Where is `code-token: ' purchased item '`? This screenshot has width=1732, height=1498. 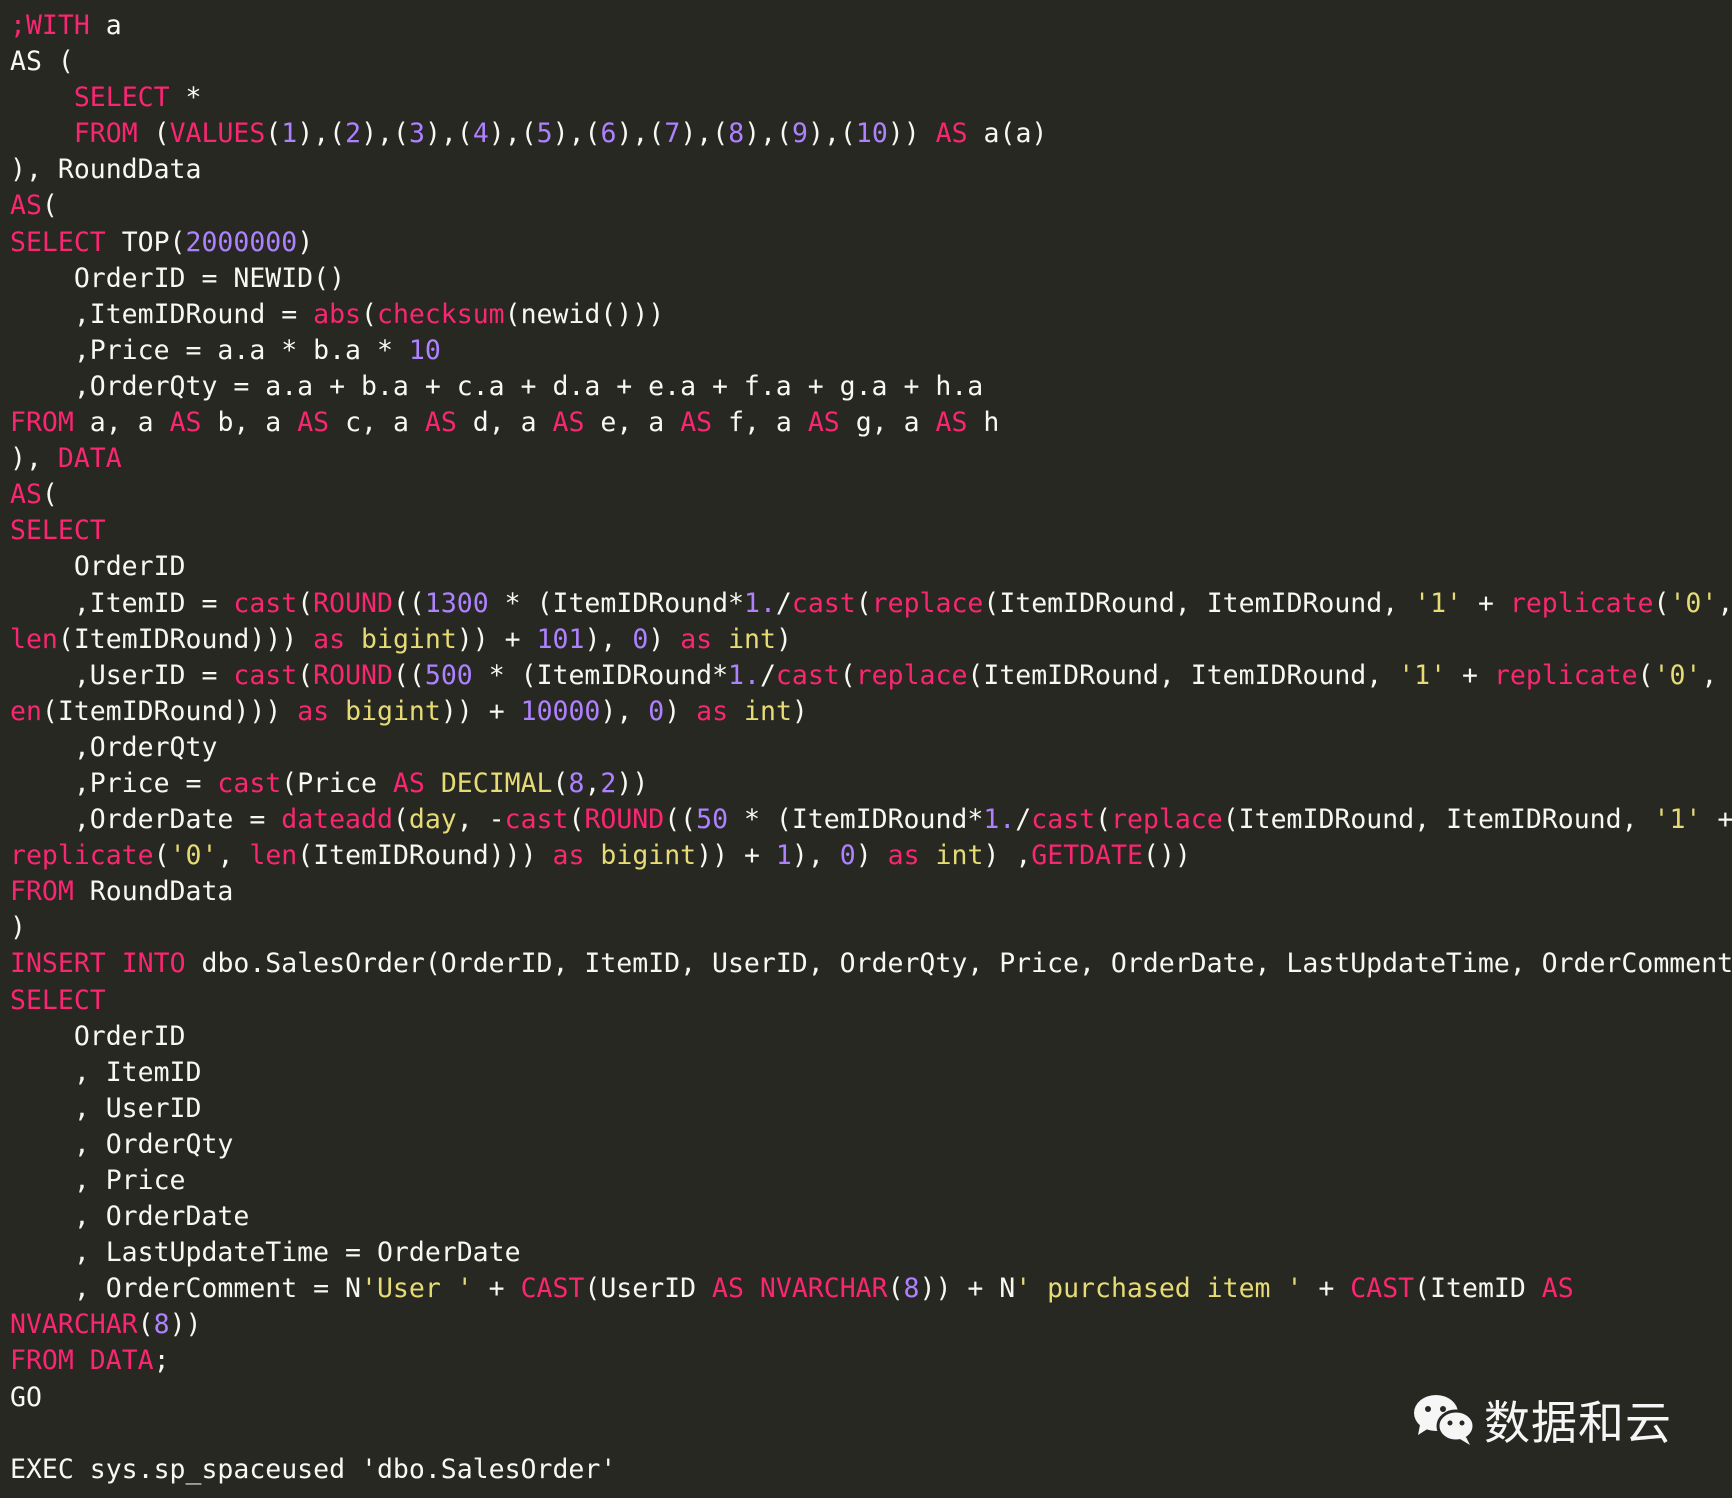
code-token: ' purchased item ' is located at coordinates (1159, 1289).